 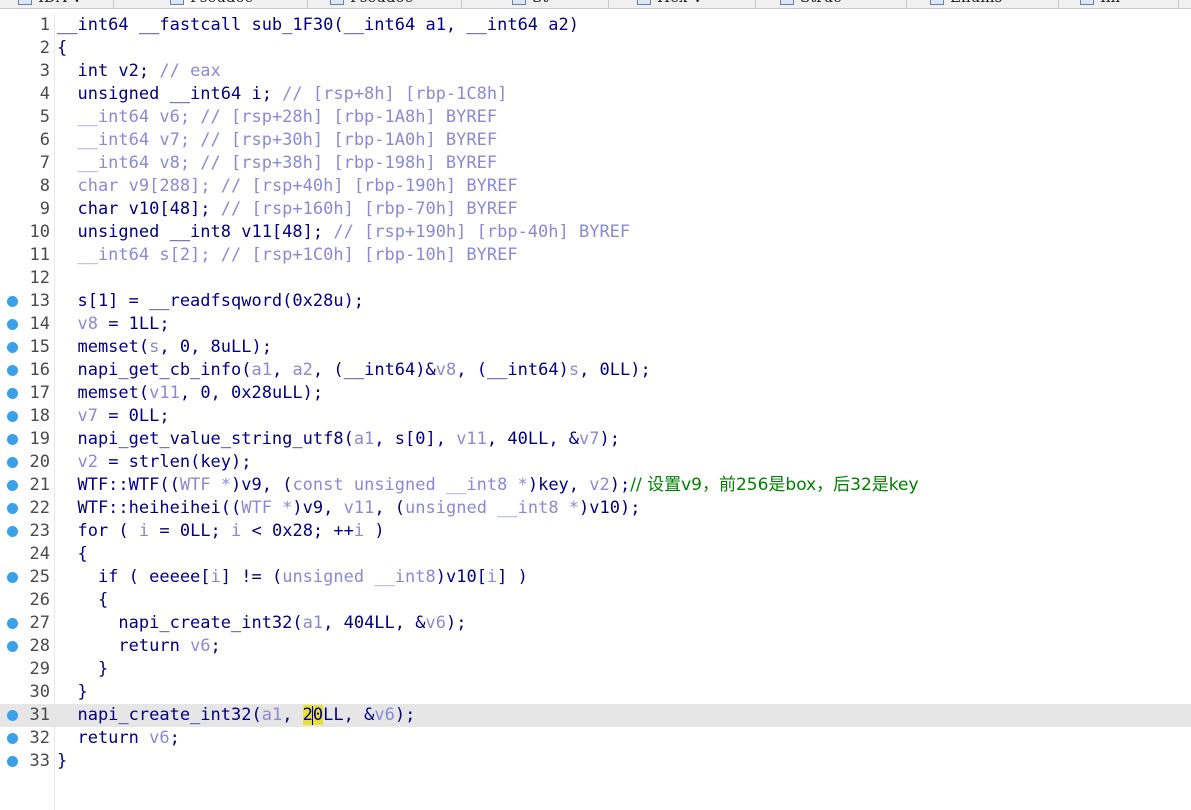 What do you see at coordinates (446, 370) in the screenshot?
I see `code-token: v8` at bounding box center [446, 370].